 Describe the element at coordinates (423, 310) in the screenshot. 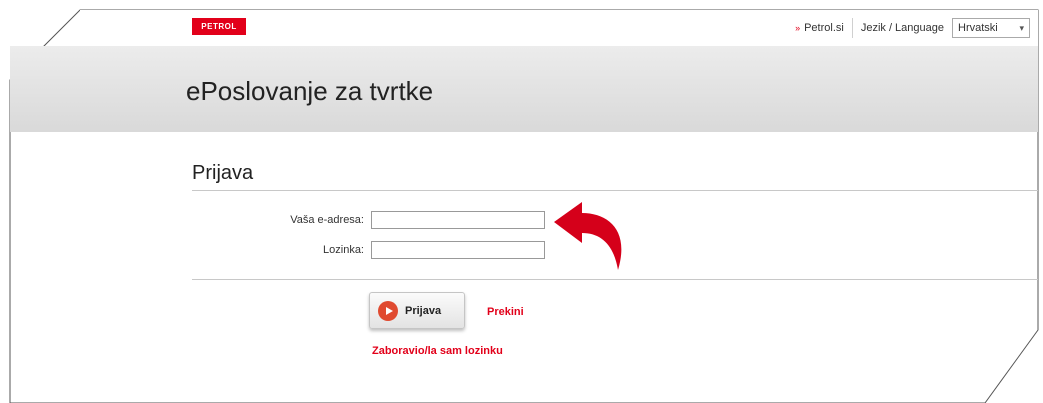

I see `login-button-label: Prijava` at that location.